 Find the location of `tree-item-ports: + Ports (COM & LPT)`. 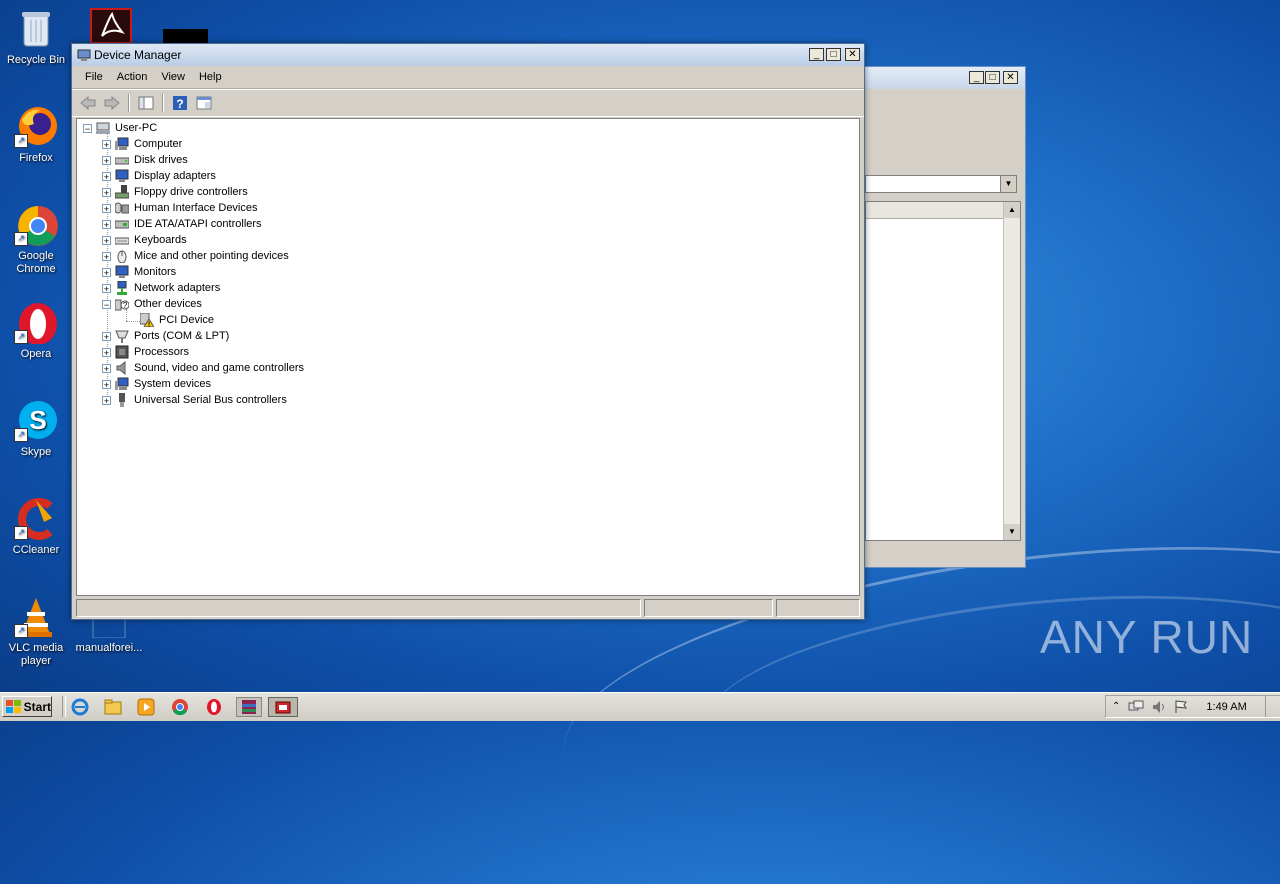

tree-item-ports: + Ports (COM & LPT) is located at coordinates (165, 336).